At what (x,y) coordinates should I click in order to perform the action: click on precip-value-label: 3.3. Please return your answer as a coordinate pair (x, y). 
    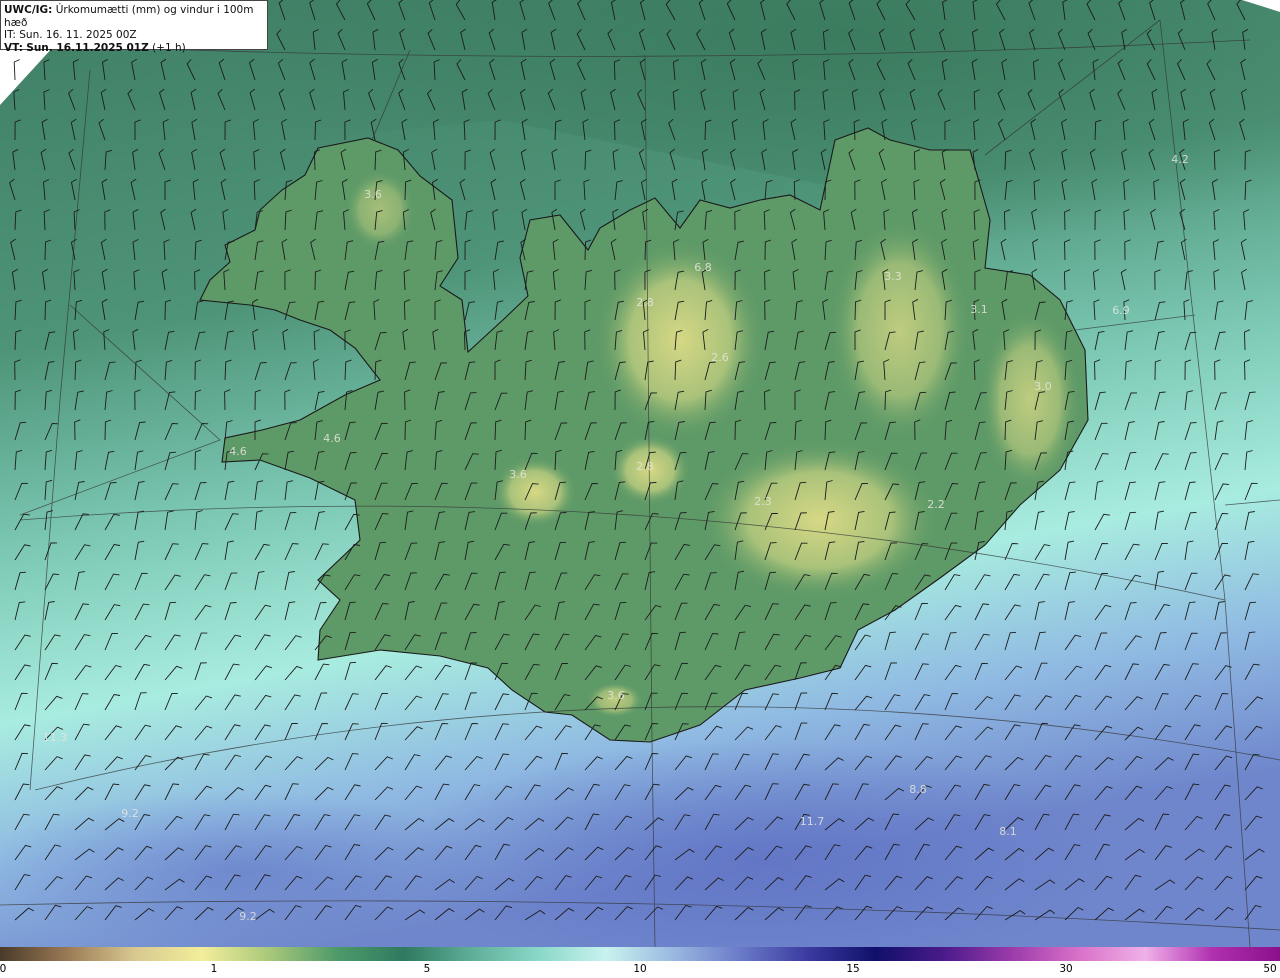
    Looking at the image, I should click on (893, 276).